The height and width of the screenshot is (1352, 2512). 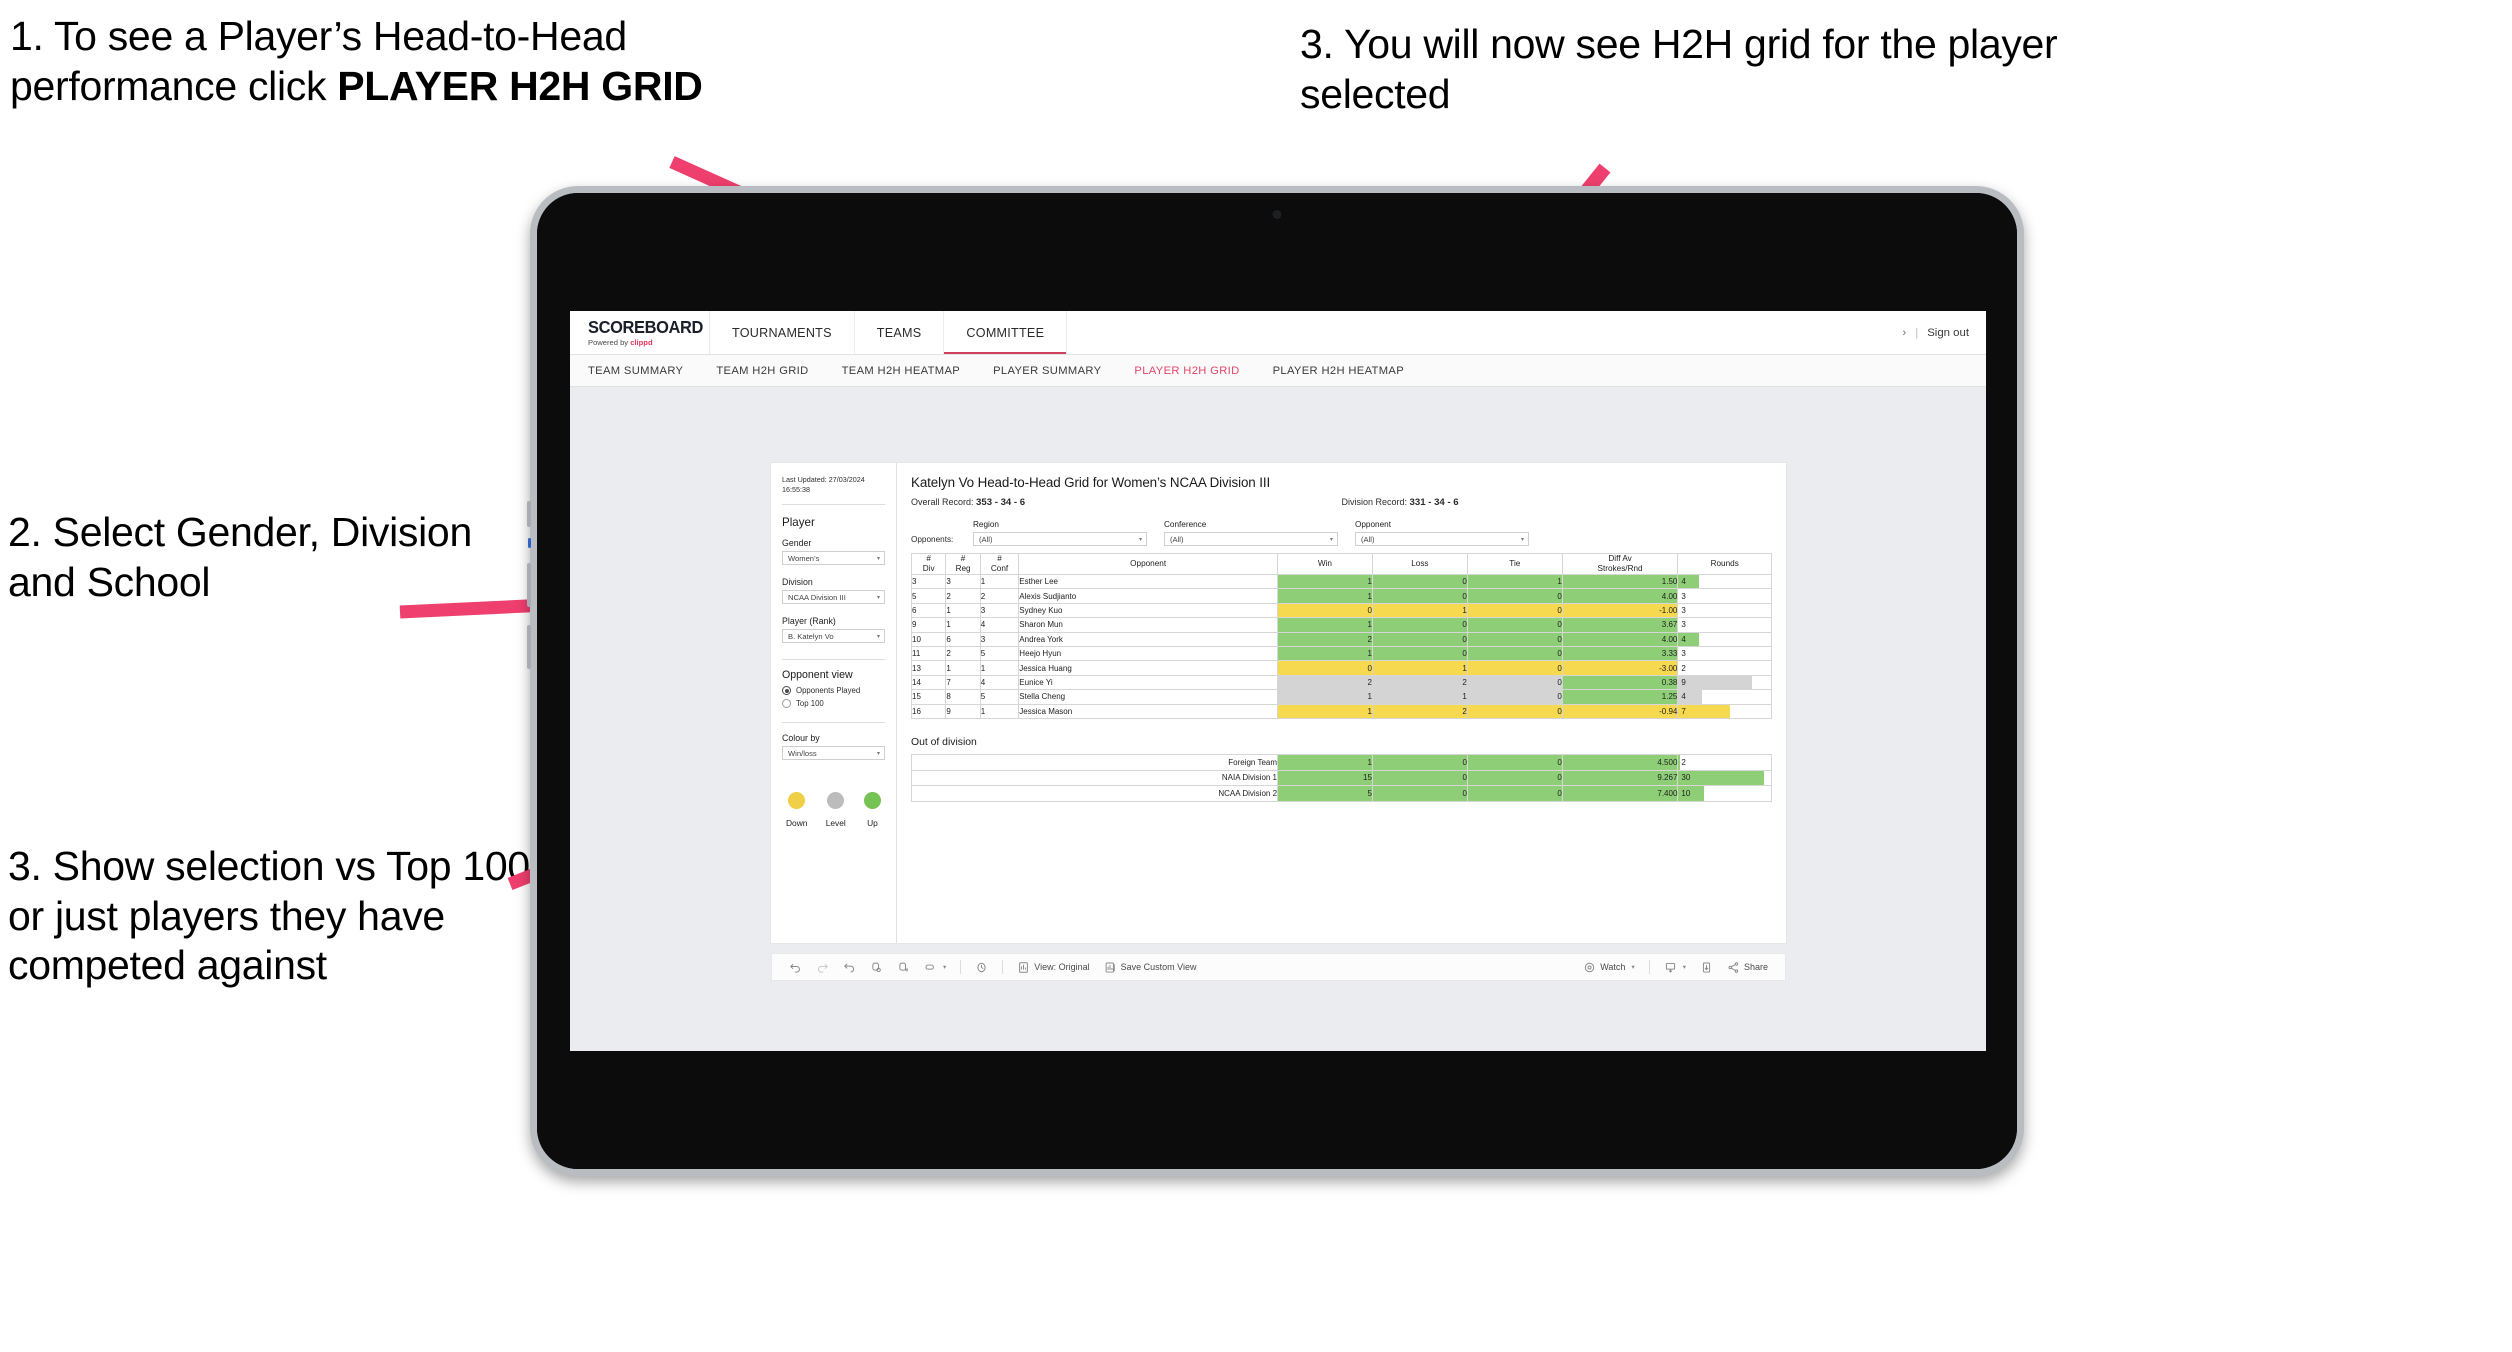 What do you see at coordinates (1053, 967) in the screenshot?
I see `view-original-button: View: Original` at bounding box center [1053, 967].